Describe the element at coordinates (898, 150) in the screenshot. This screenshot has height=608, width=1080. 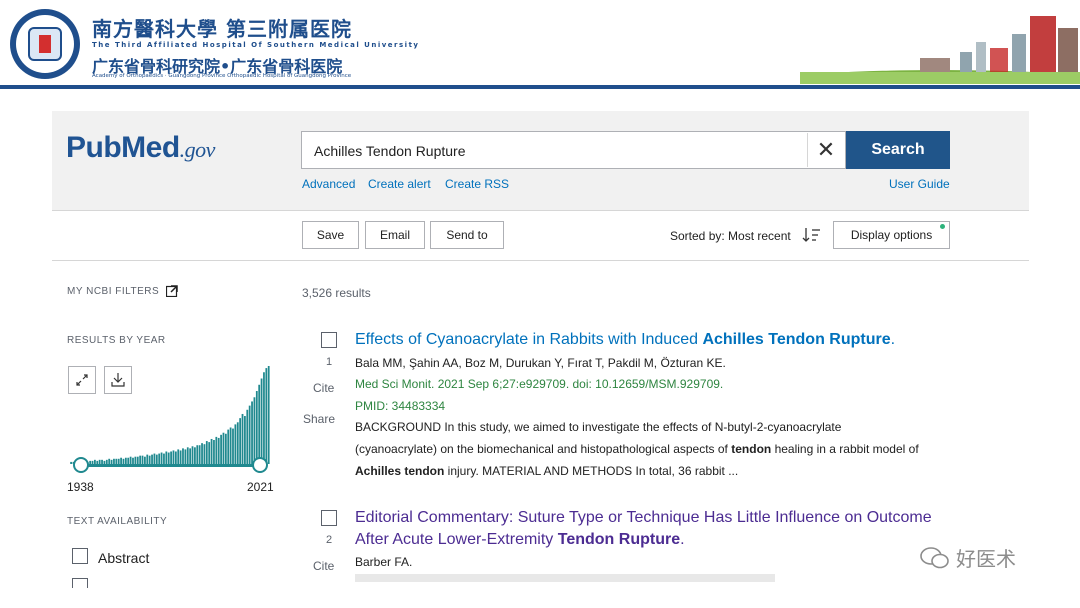
I see `search-button: Search` at that location.